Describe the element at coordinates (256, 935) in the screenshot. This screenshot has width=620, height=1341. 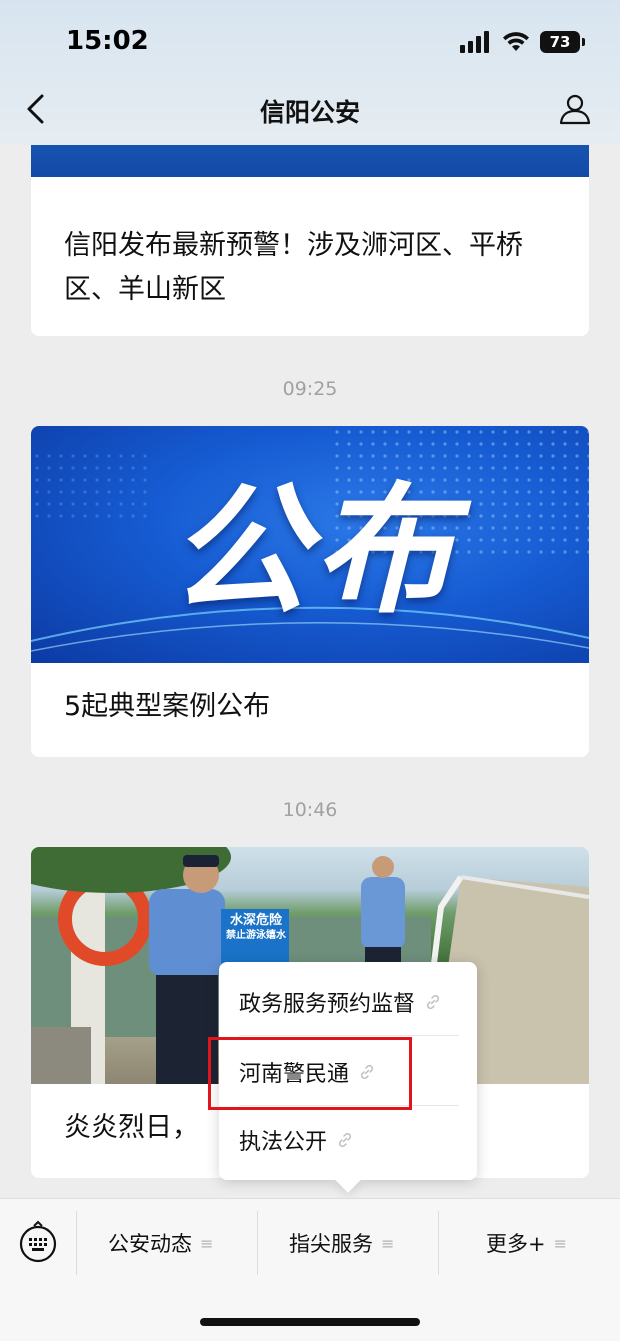
I see `warning-sign-line-2: 禁止游泳嬉水` at that location.